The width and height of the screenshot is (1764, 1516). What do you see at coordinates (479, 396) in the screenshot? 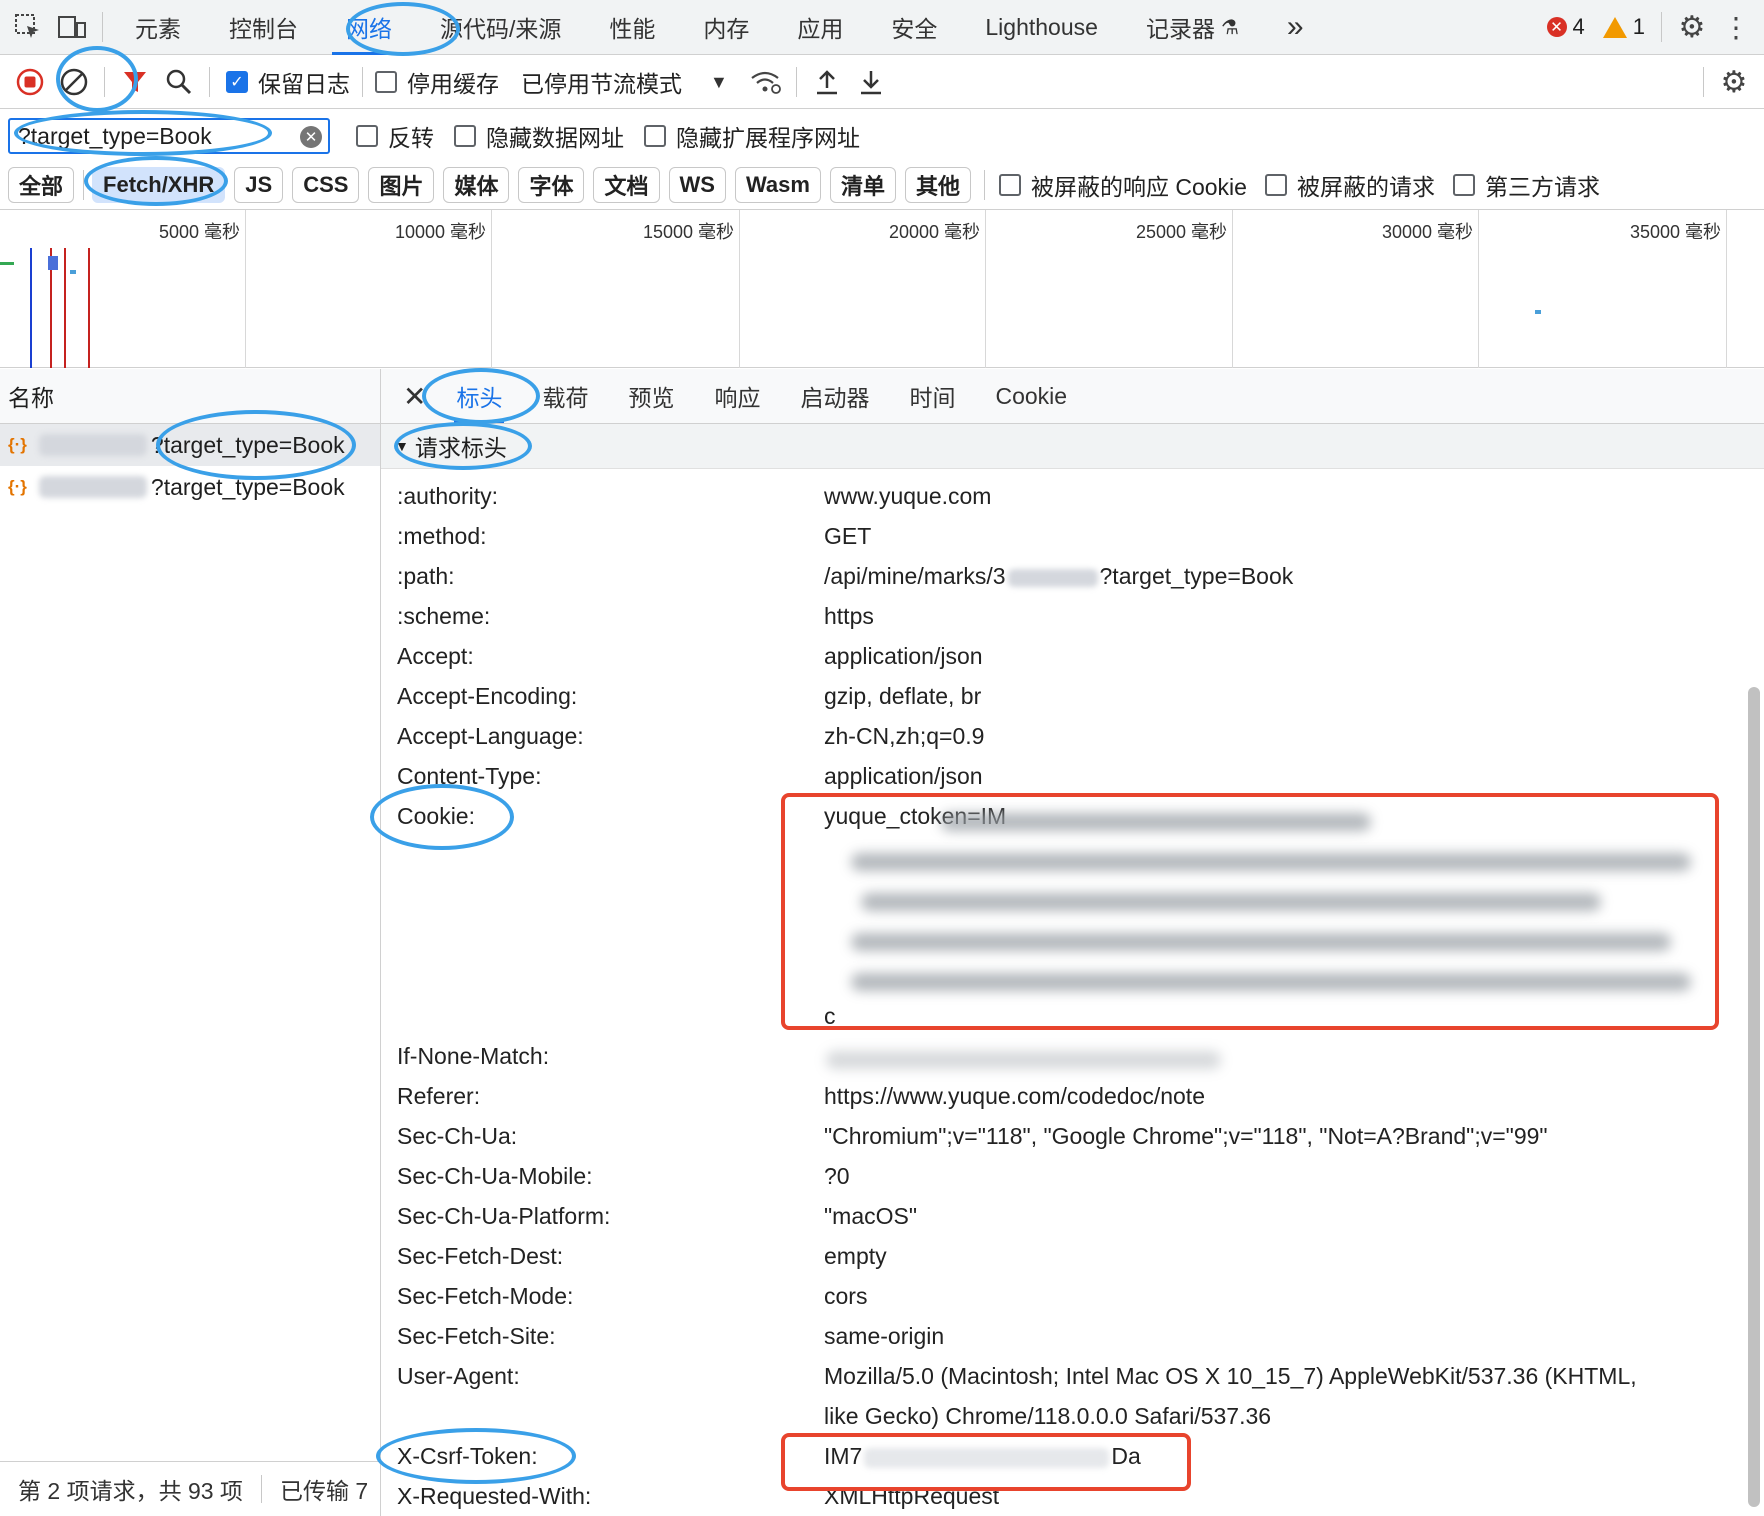
I see `details-tab-headers: 标头` at bounding box center [479, 396].